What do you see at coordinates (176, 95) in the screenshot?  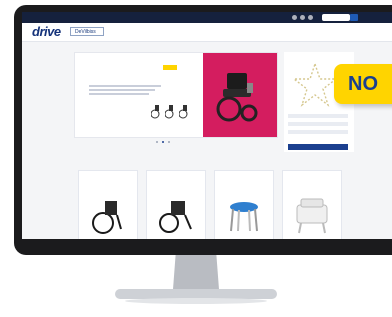 I see `hero-banner` at bounding box center [176, 95].